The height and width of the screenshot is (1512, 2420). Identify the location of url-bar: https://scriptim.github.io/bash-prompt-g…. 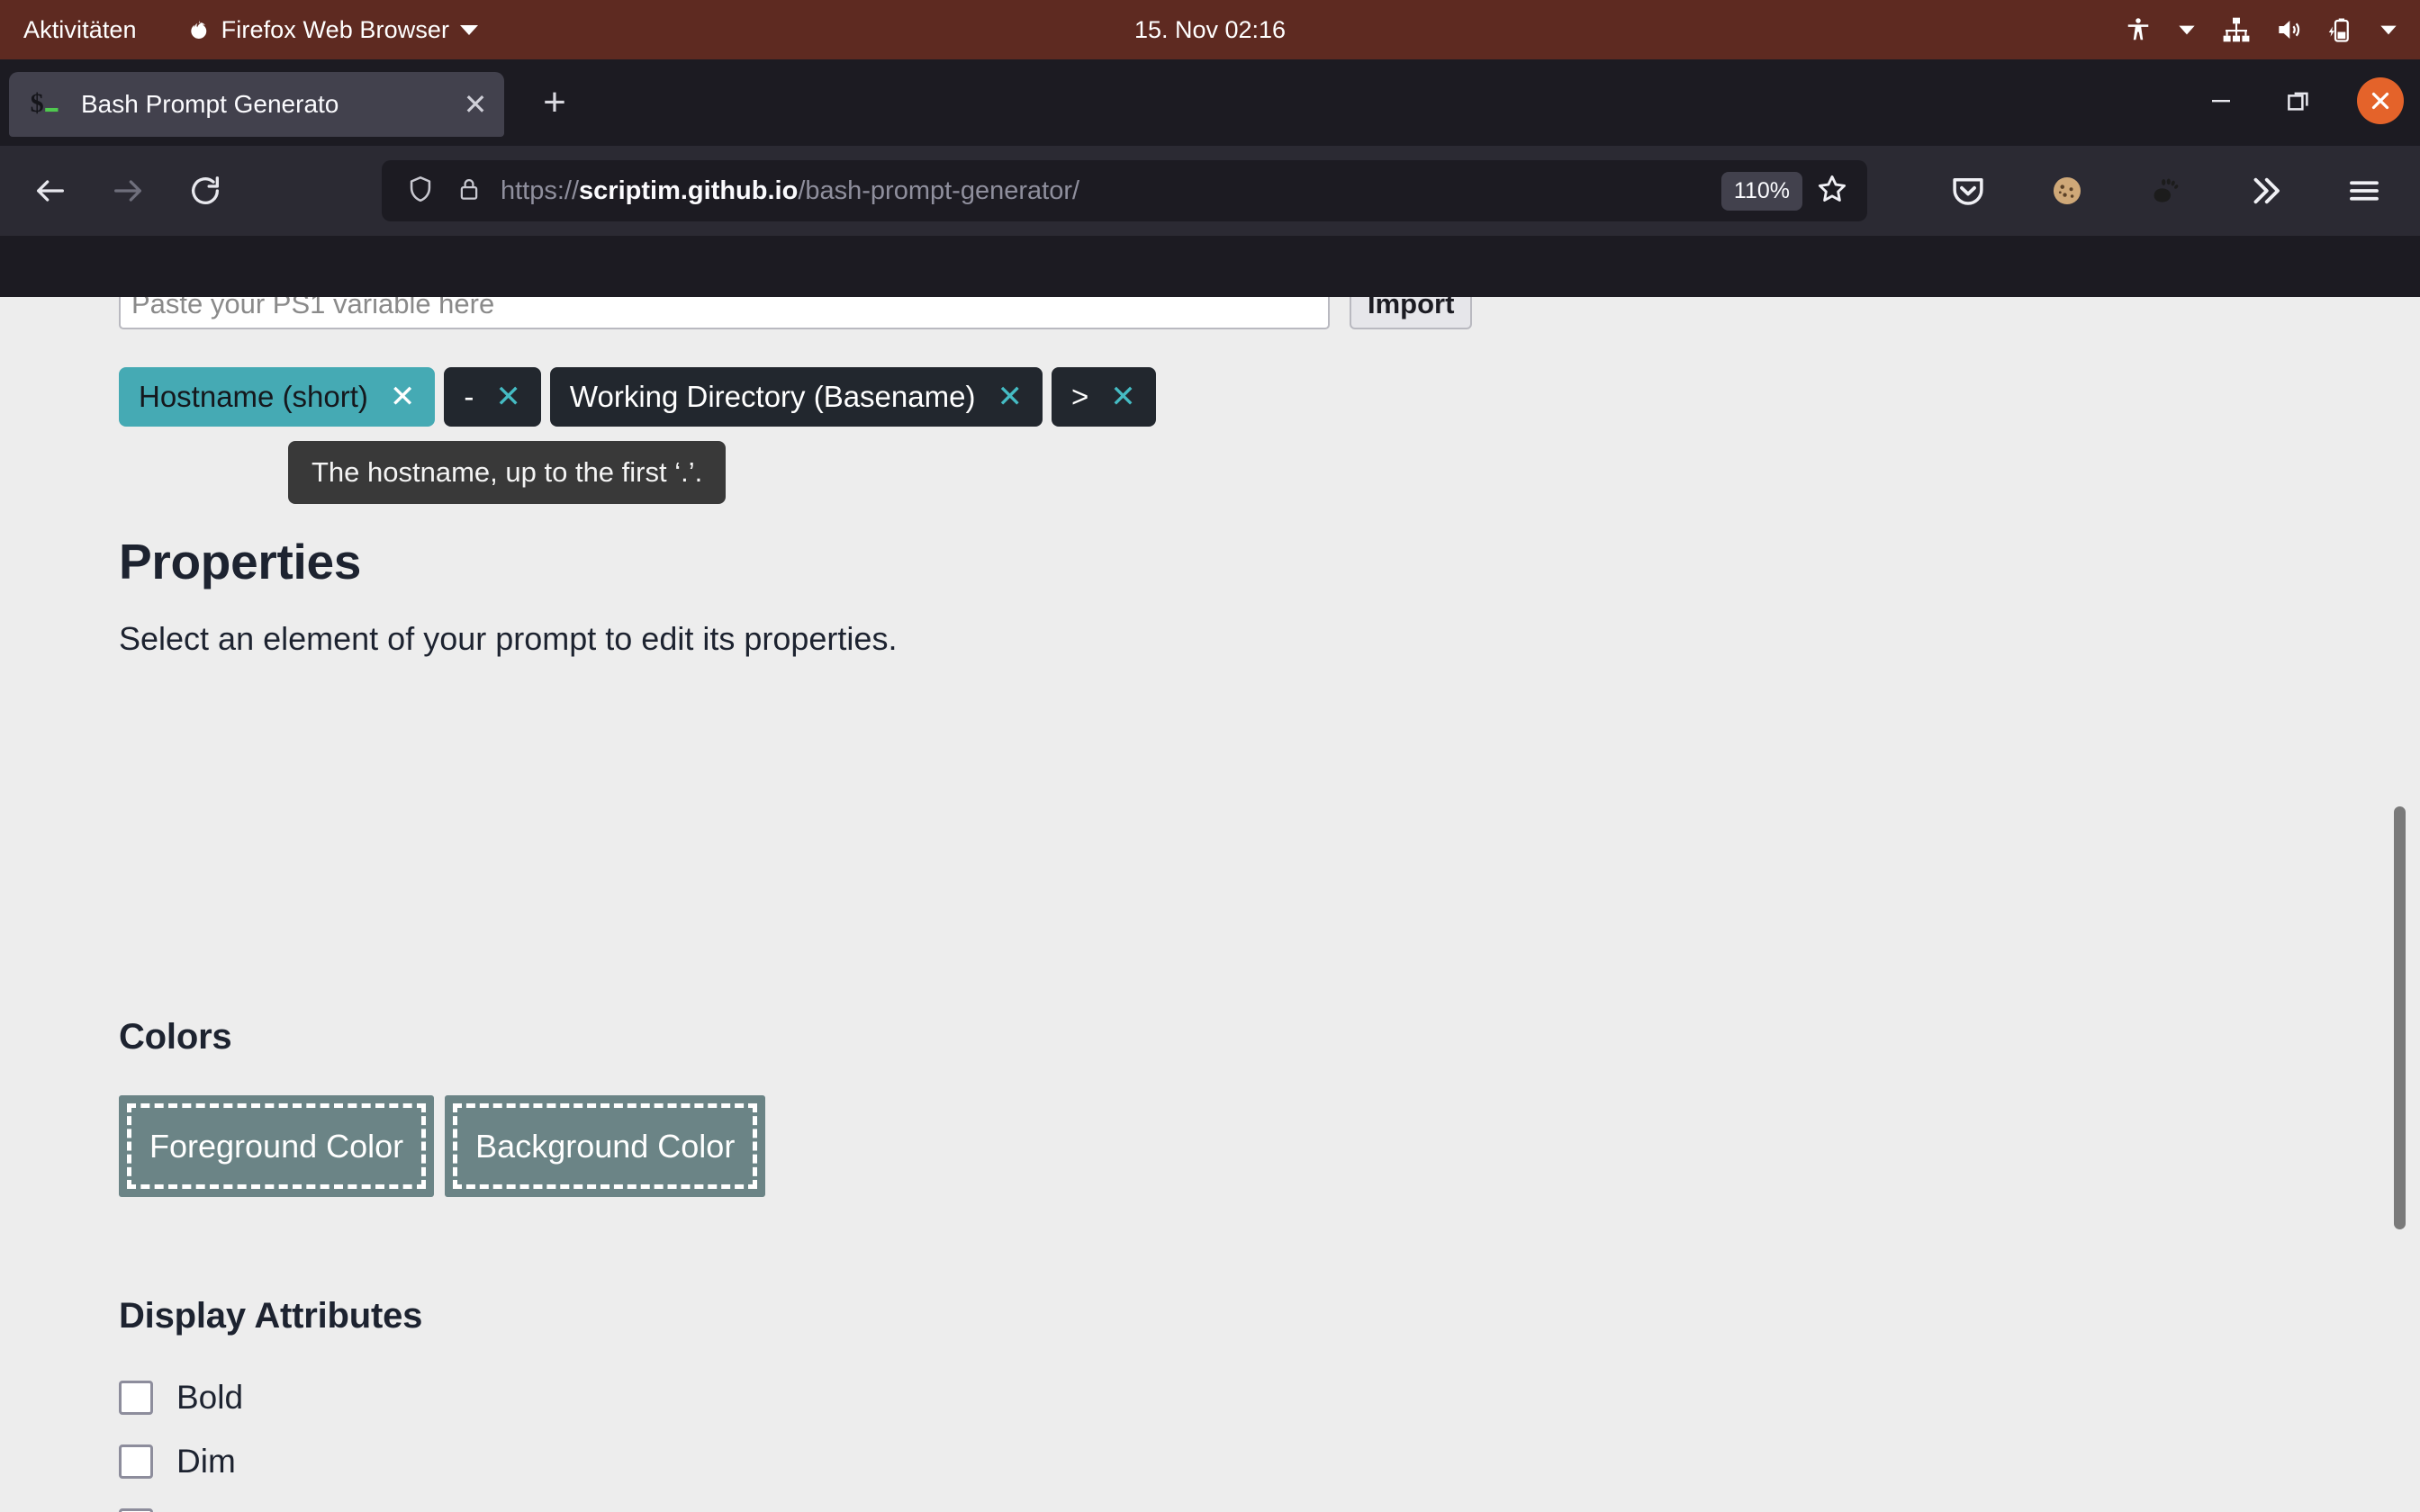
(1124, 191).